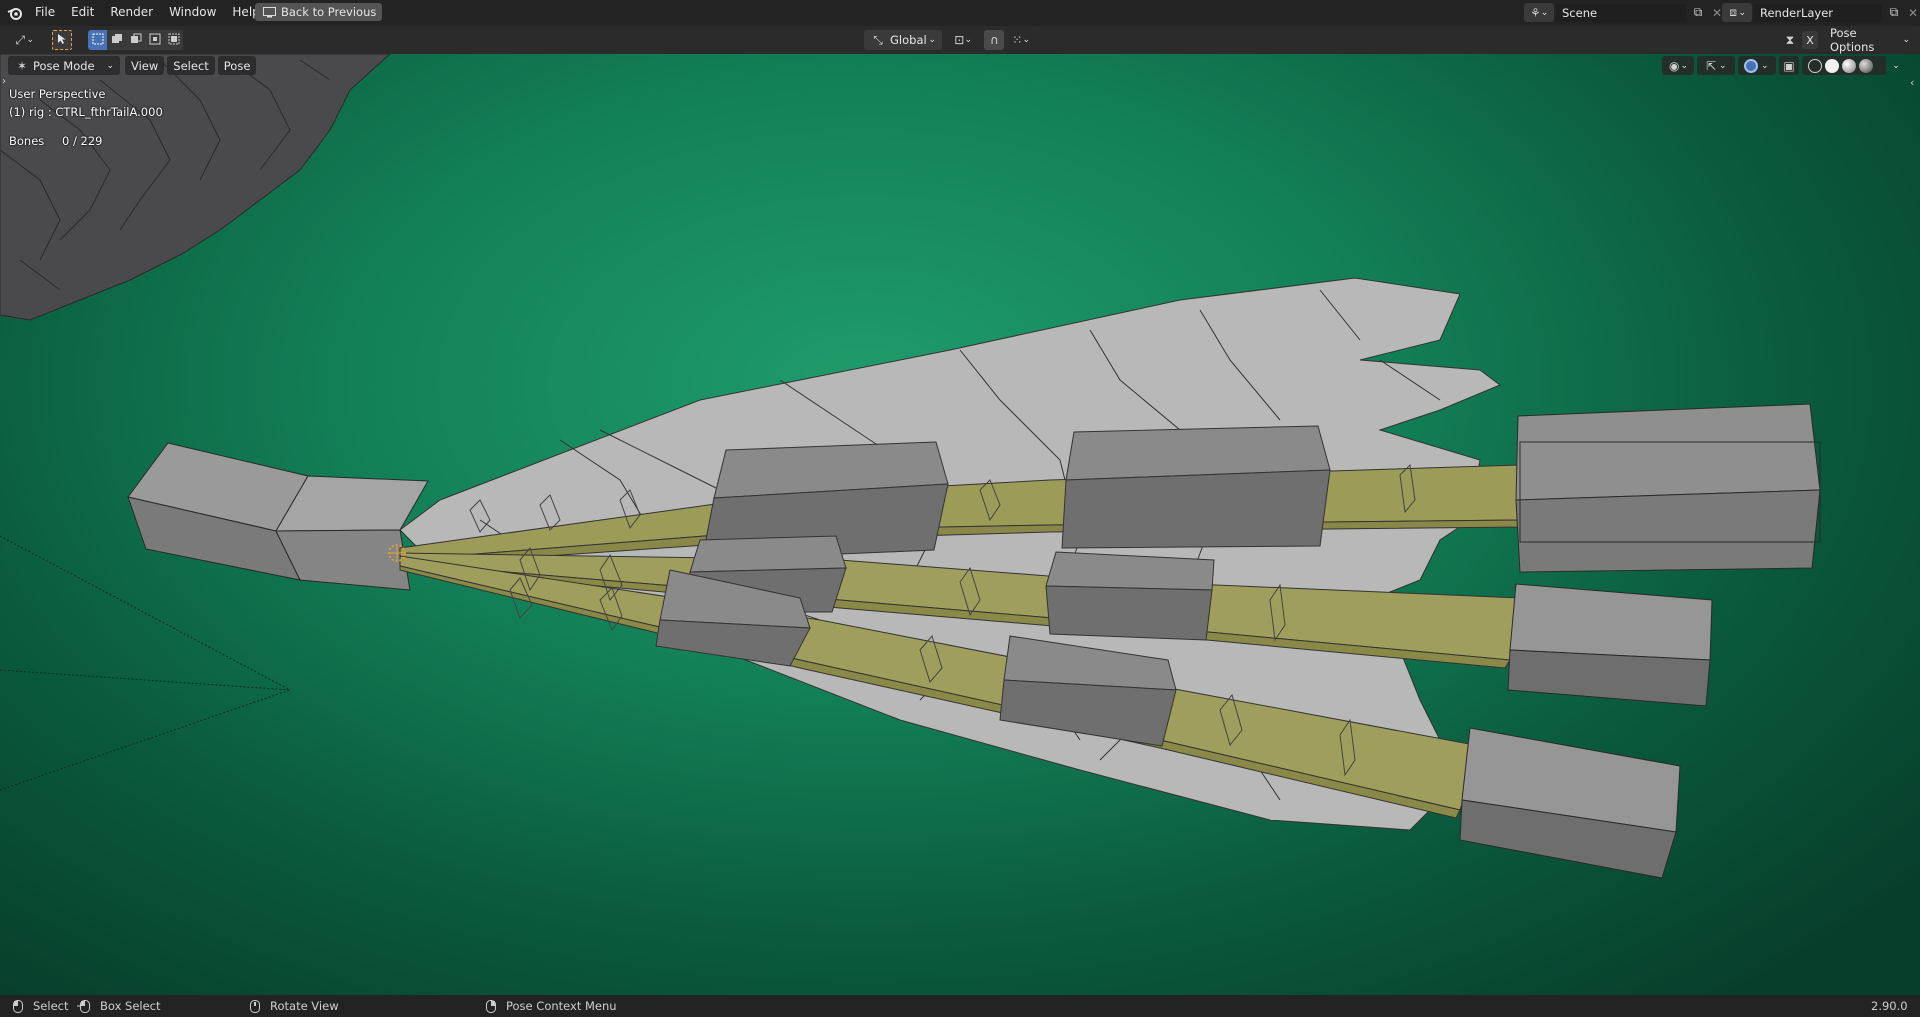 This screenshot has width=1920, height=1017. I want to click on select-mode-group, so click(135, 40).